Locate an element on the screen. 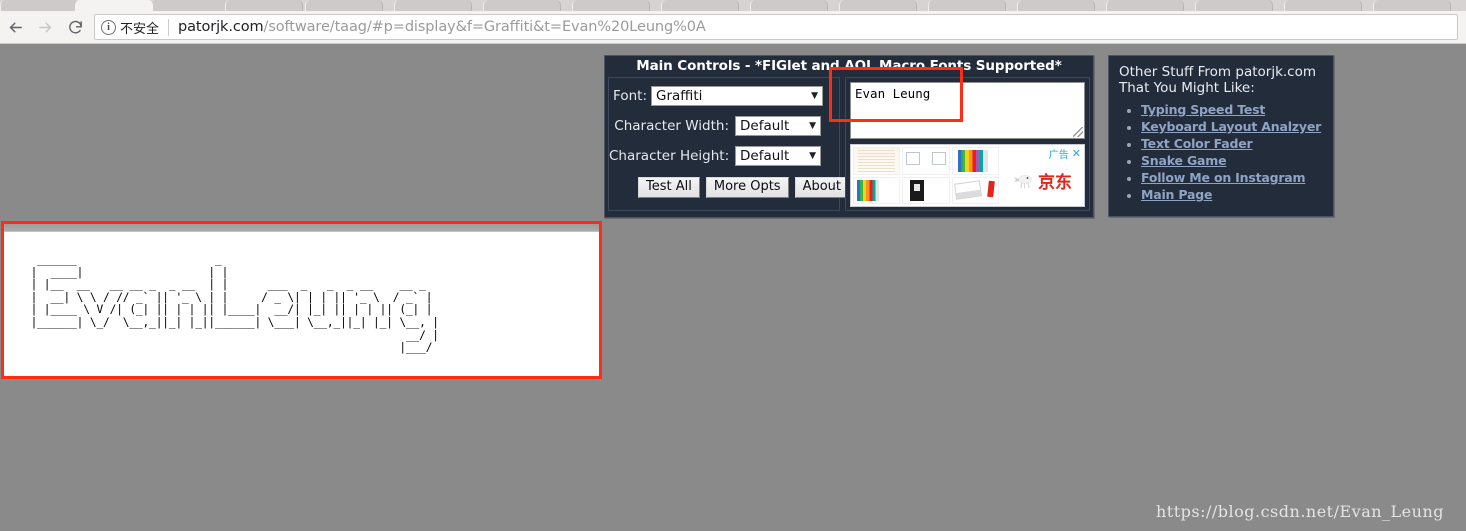 The width and height of the screenshot is (1466, 531). character-width-select: Default ▼ is located at coordinates (778, 126).